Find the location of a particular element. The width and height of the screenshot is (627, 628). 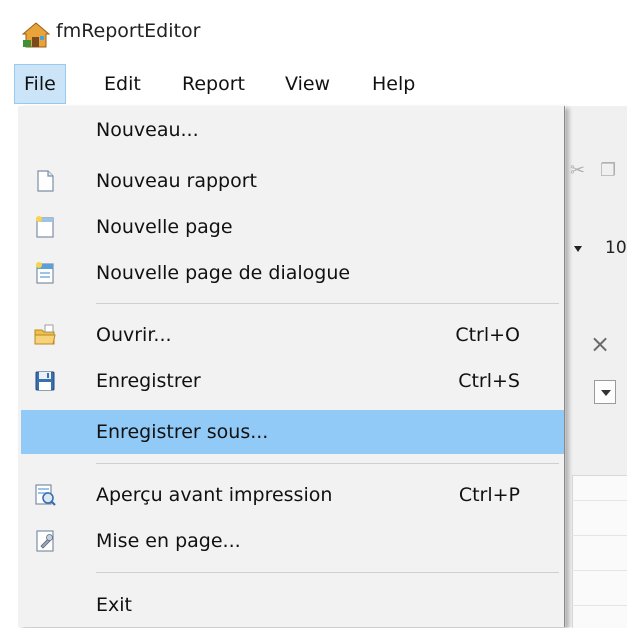

house-icon is located at coordinates (36, 35).